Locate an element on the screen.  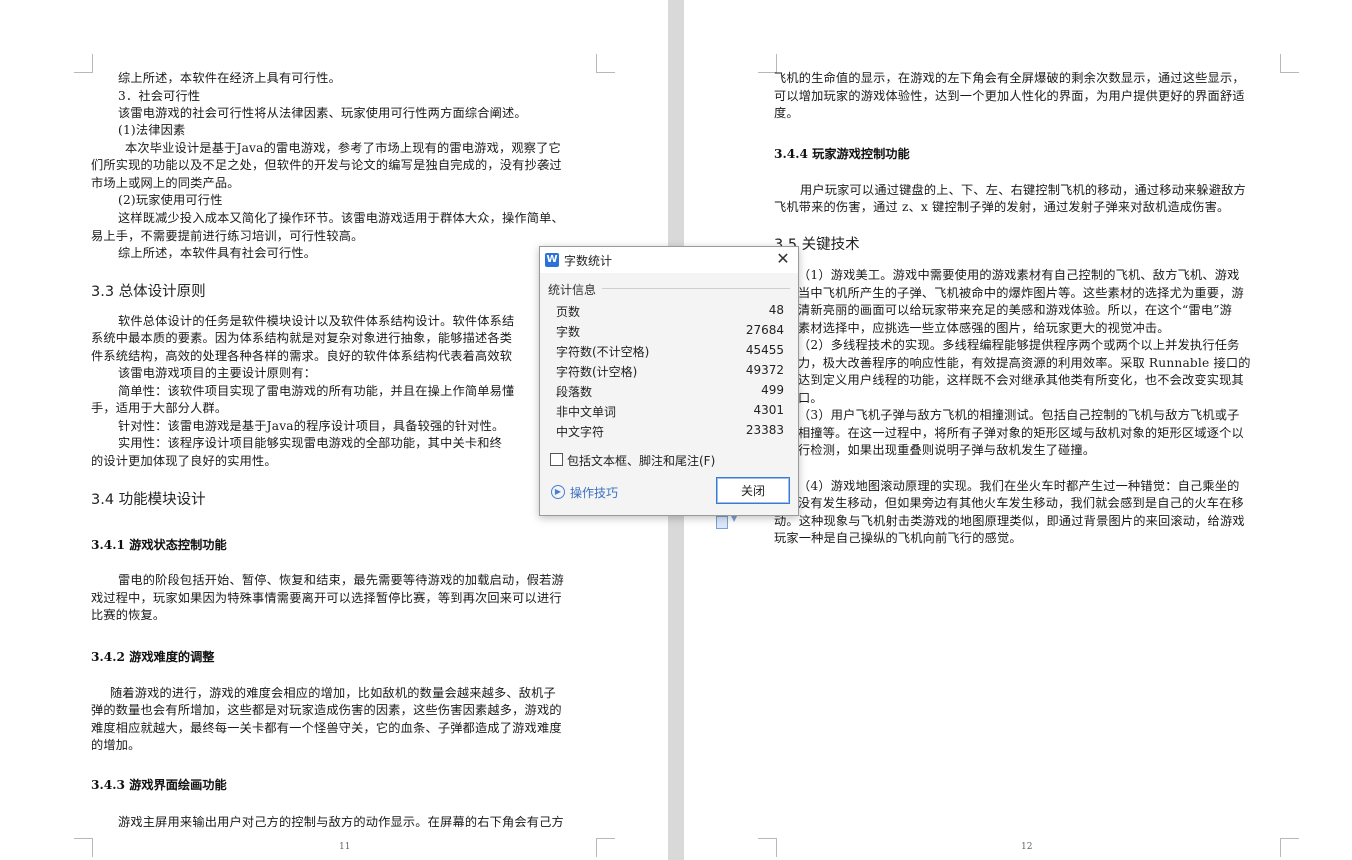
paragraph-line: 们所实现的功能以及不足之处，但软件的开发与论文的编写是独自完成的，没有抄袭过 is located at coordinates (326, 165).